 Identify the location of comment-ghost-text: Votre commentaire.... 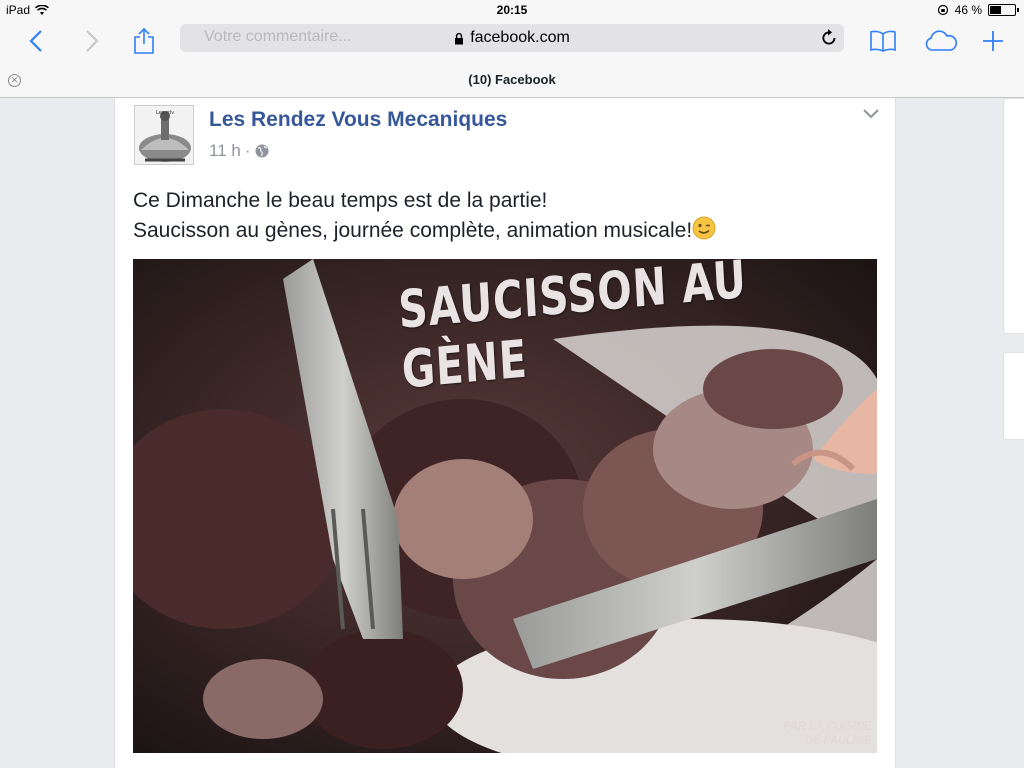
(278, 36).